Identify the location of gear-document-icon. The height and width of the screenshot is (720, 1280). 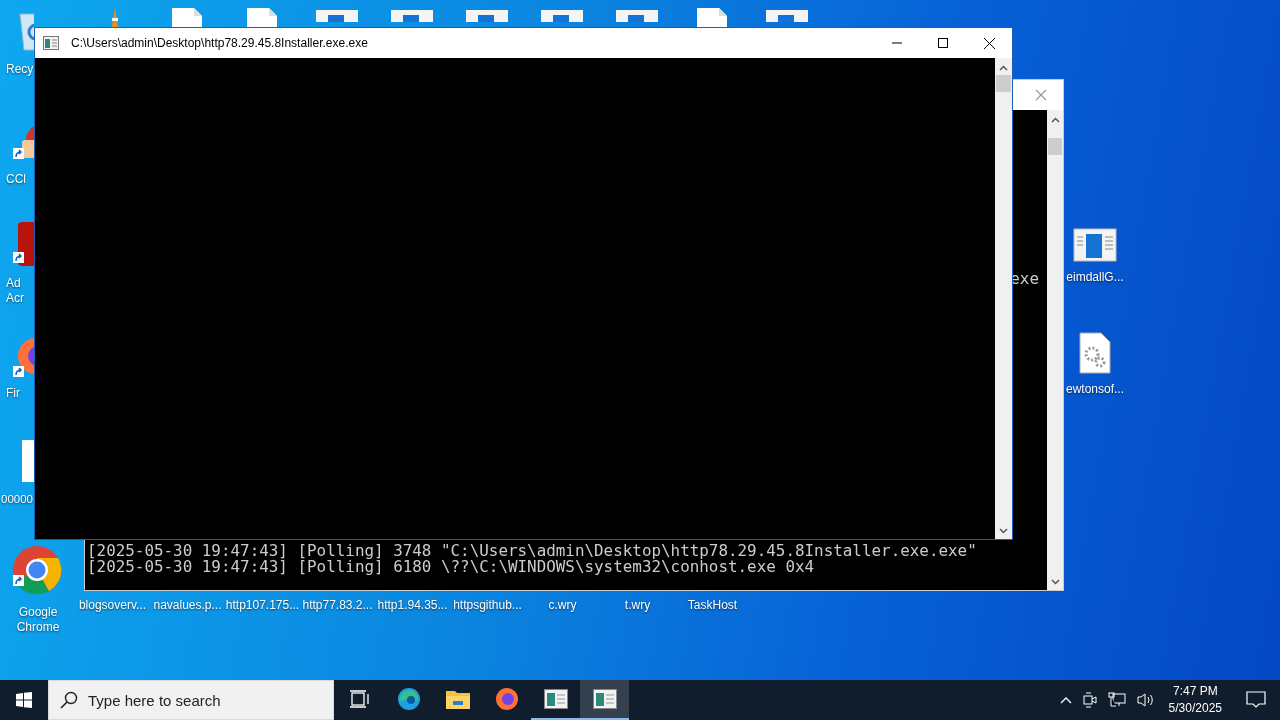
(1095, 353).